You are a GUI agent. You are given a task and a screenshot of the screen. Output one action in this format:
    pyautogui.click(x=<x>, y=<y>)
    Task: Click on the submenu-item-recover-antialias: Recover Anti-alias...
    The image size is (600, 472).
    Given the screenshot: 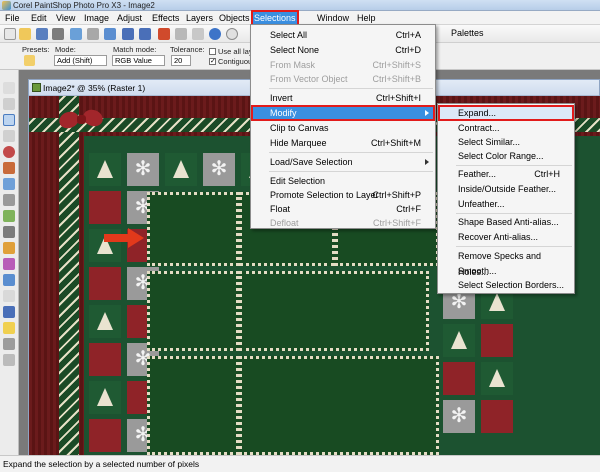 What is the action you would take?
    pyautogui.click(x=506, y=237)
    